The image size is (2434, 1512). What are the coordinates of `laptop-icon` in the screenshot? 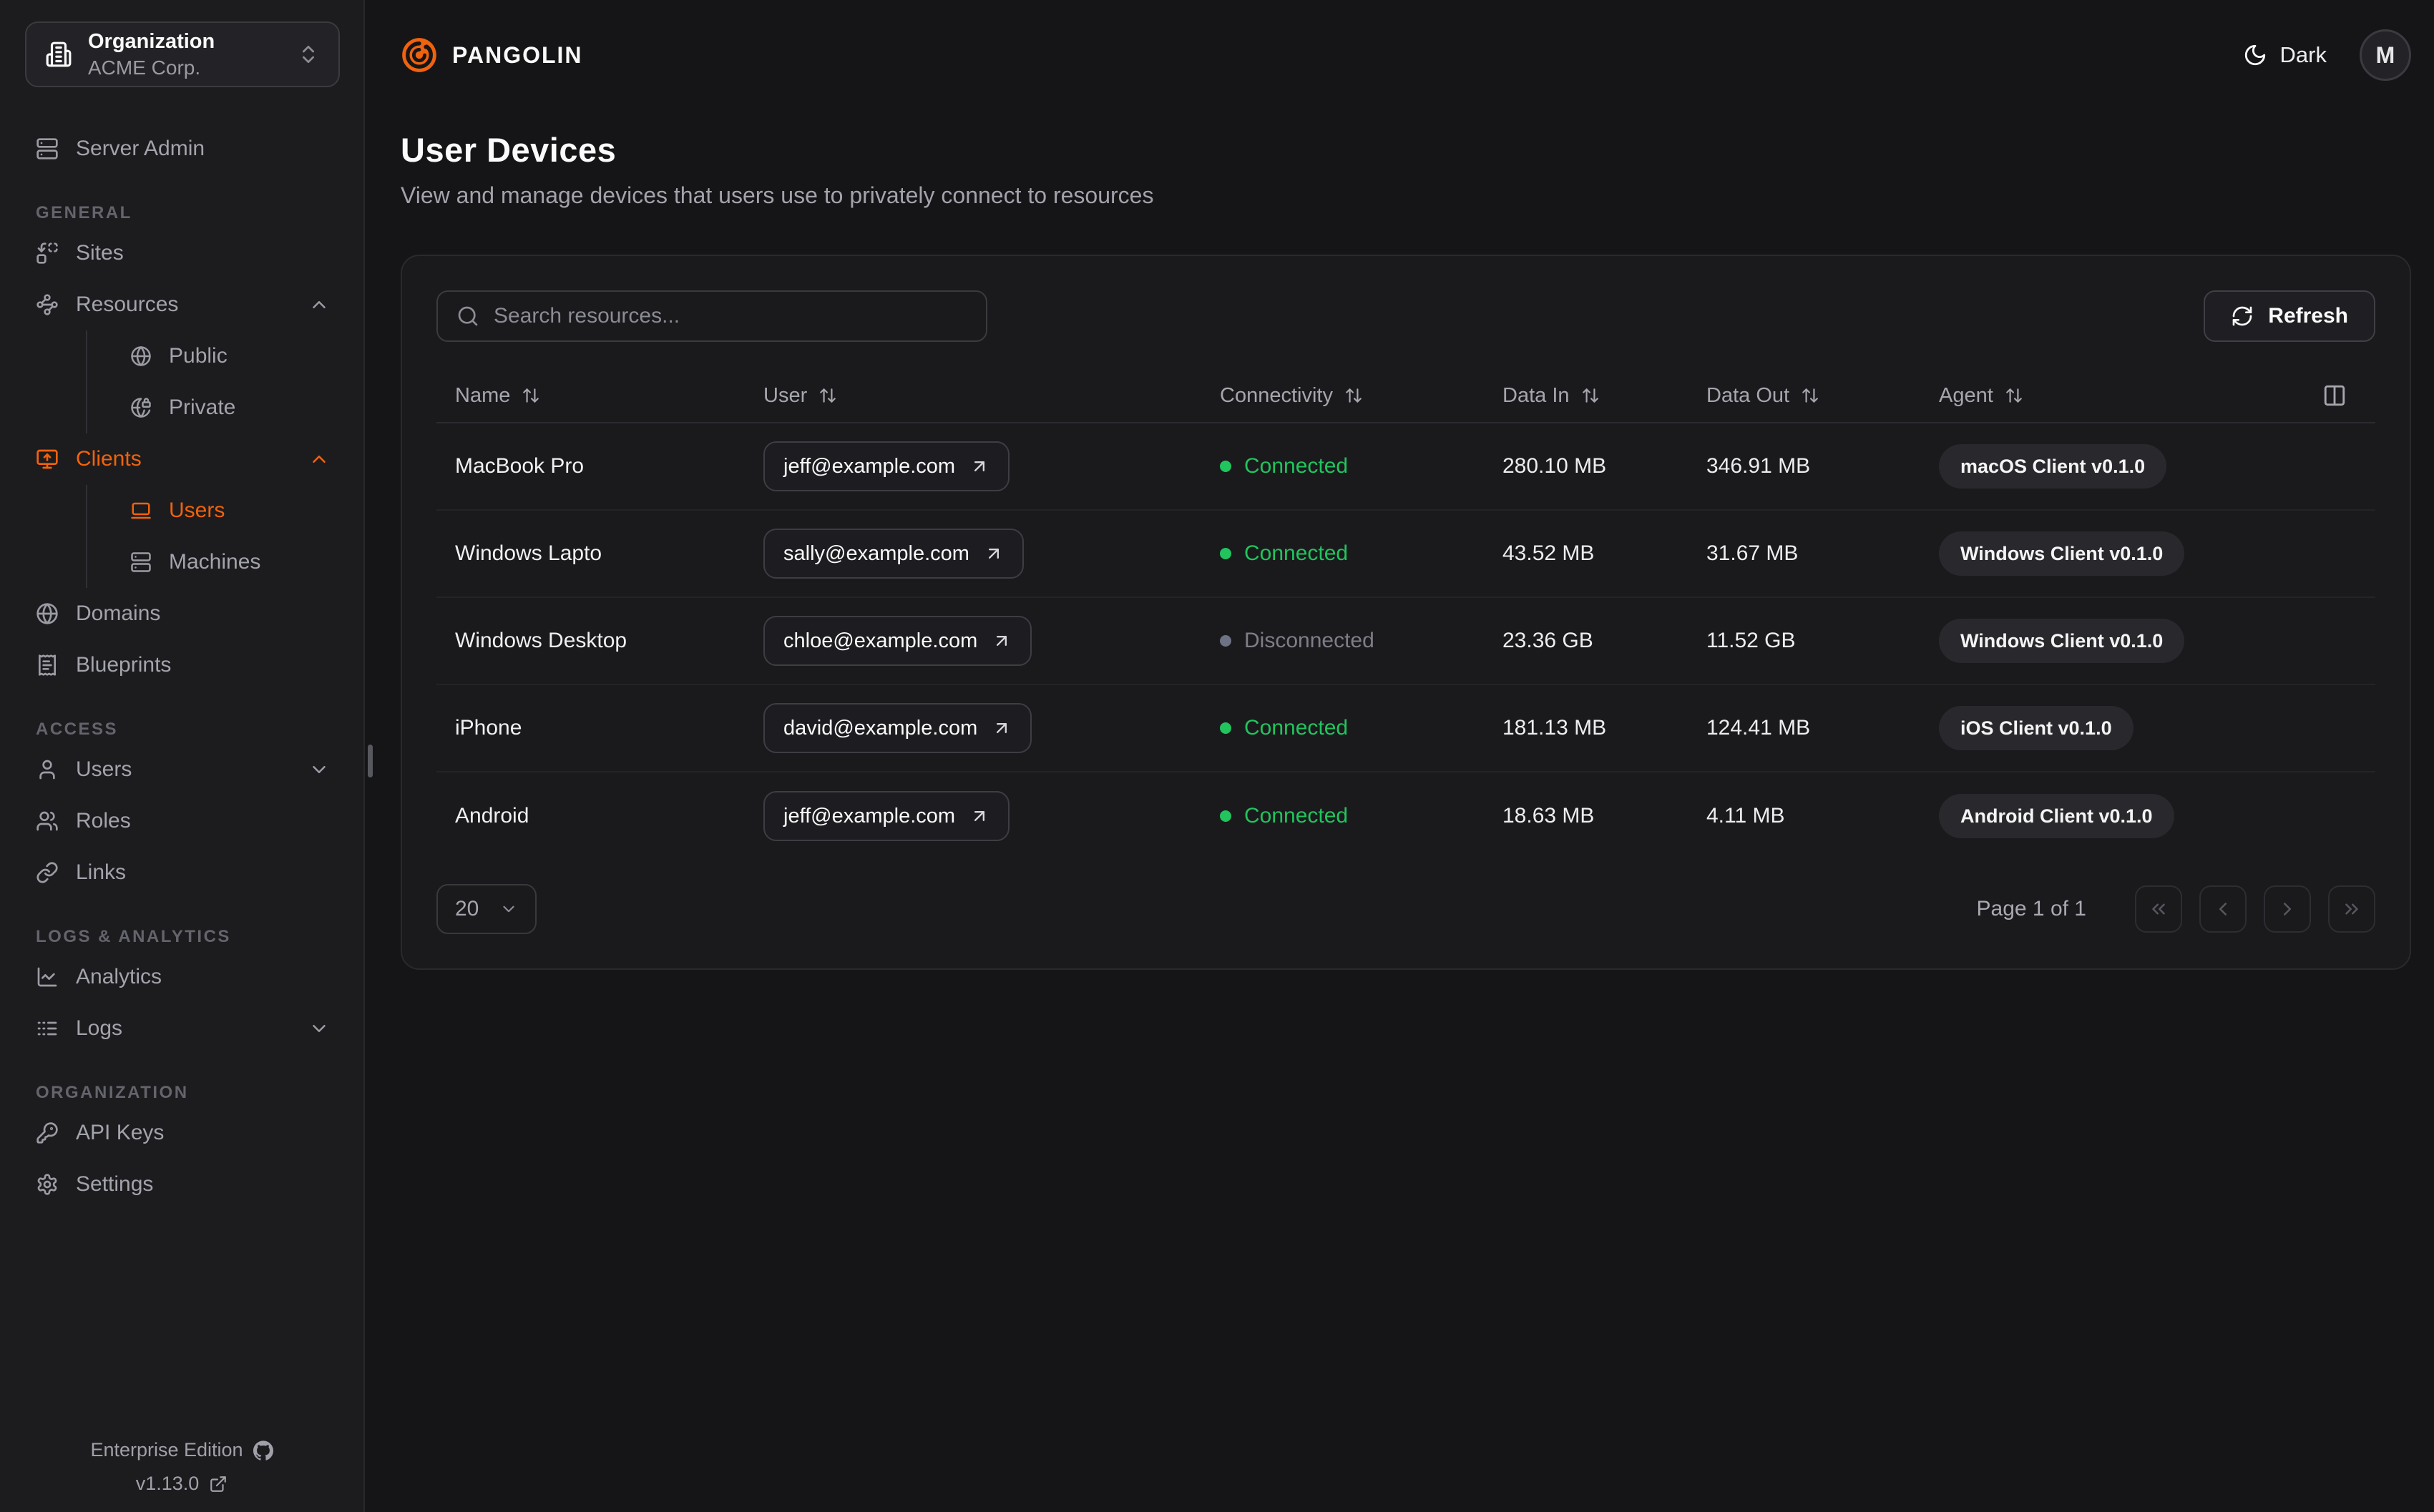 It's located at (141, 510).